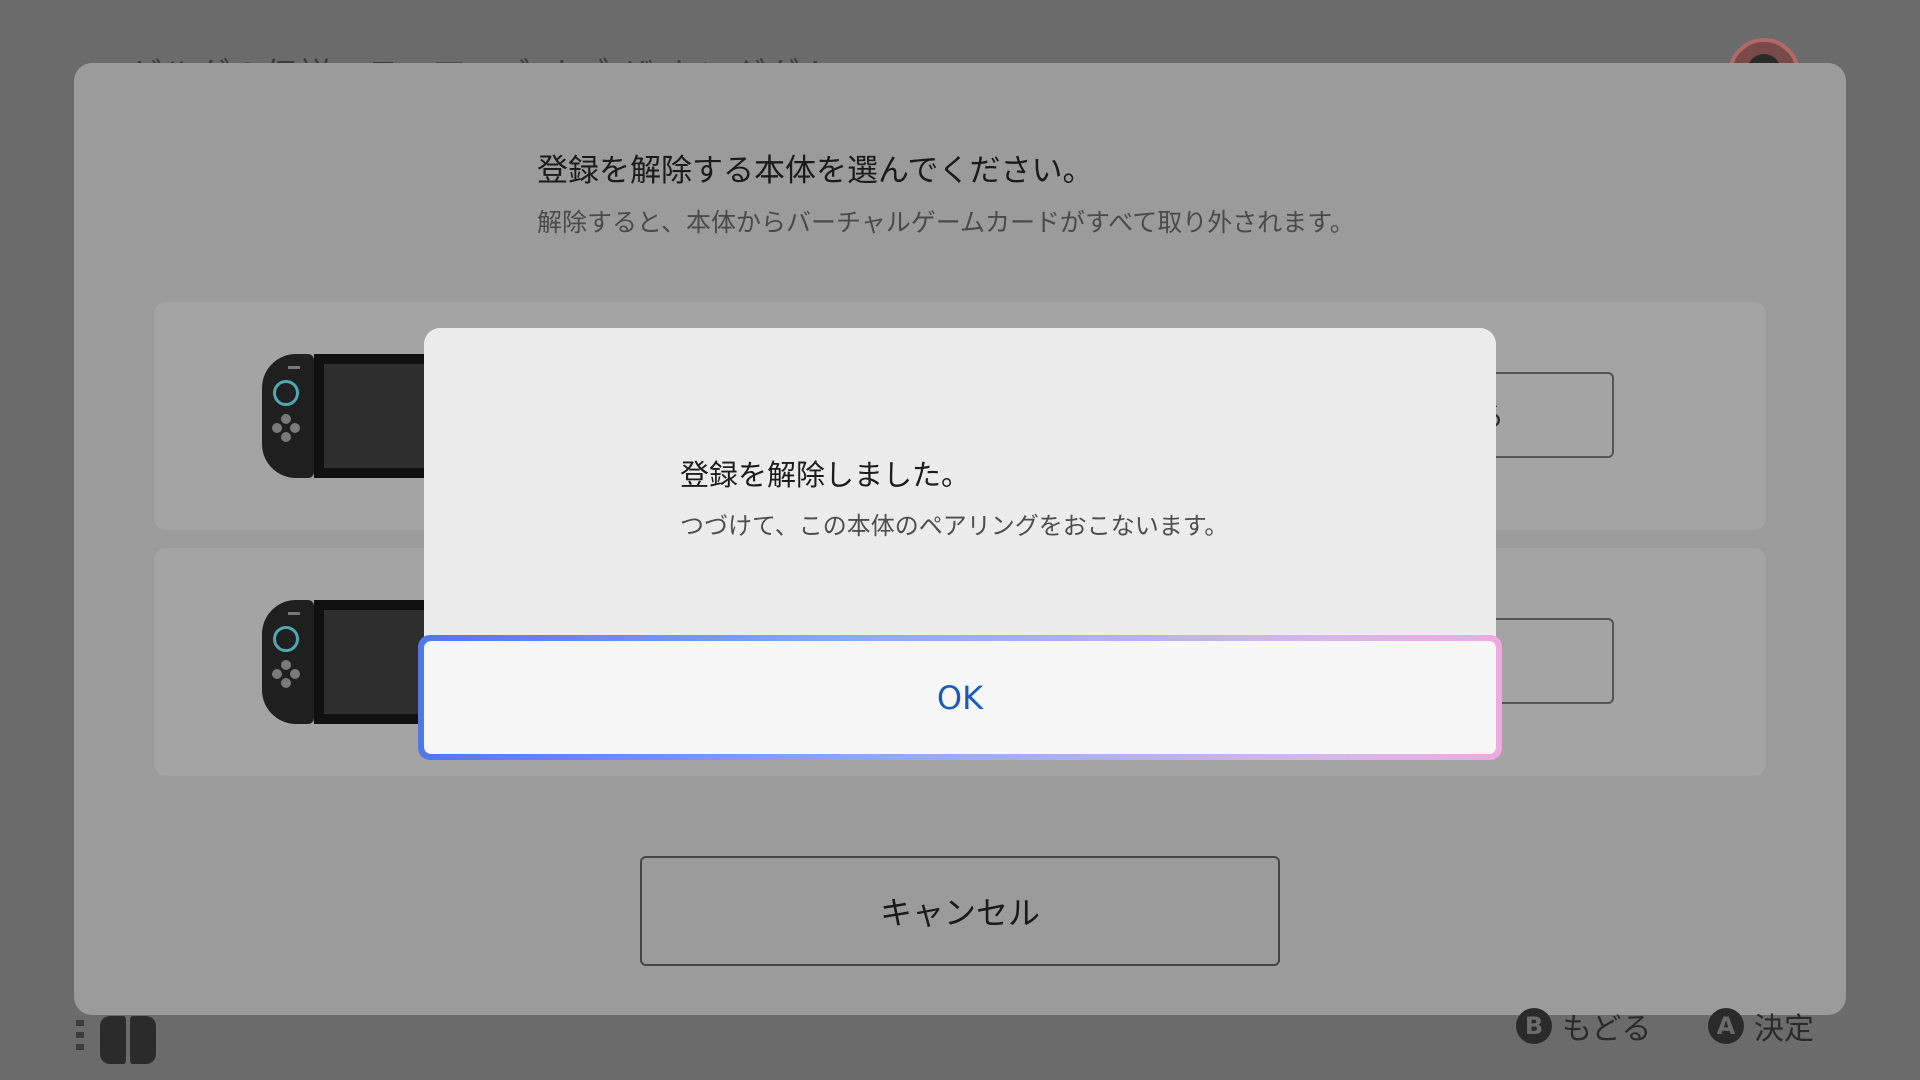  I want to click on confirm-hint: A 決定, so click(1761, 1026).